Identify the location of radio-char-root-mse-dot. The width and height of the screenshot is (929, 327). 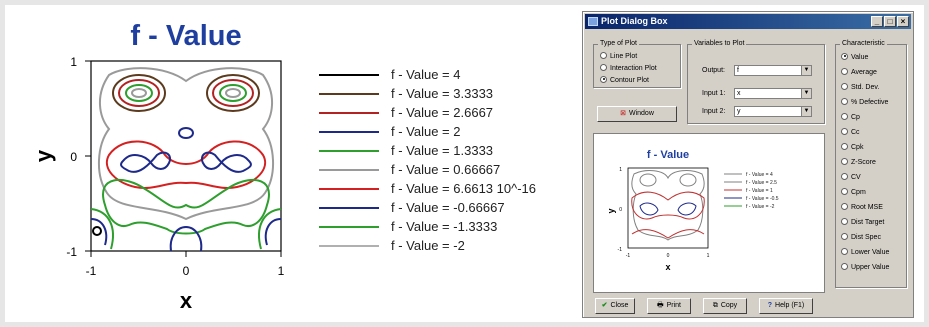
(844, 206).